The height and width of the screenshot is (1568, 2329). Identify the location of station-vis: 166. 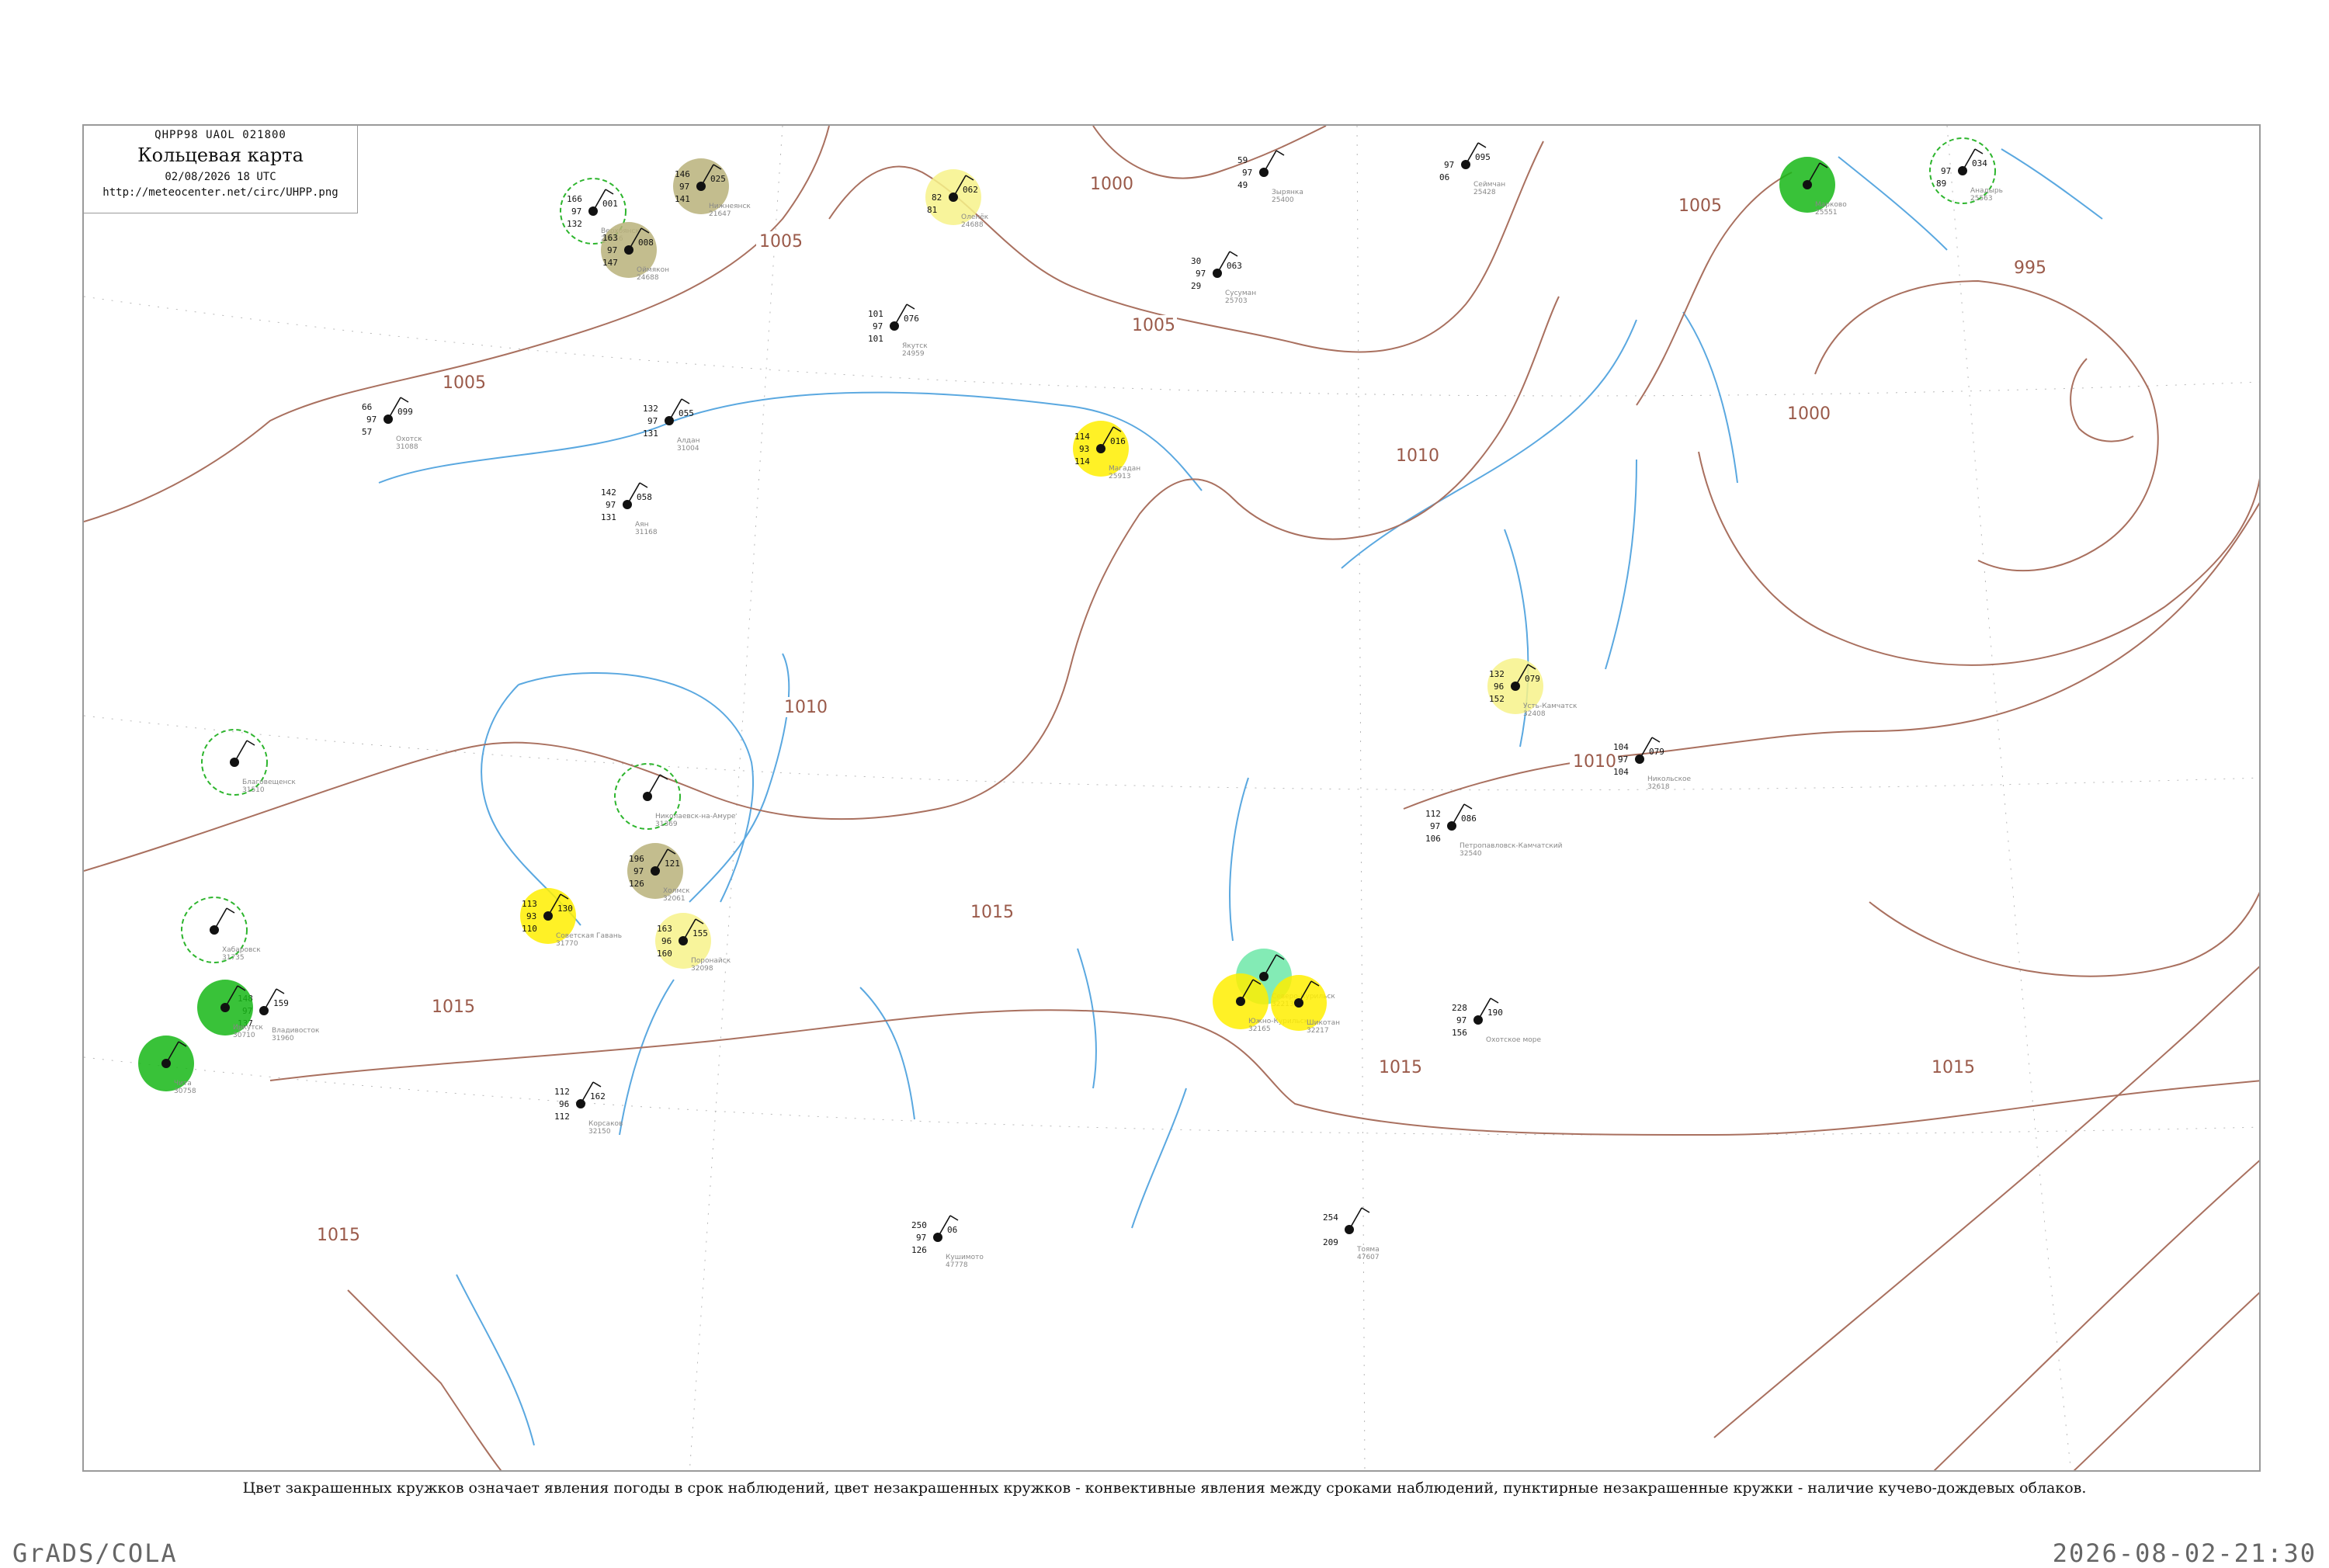
(574, 199).